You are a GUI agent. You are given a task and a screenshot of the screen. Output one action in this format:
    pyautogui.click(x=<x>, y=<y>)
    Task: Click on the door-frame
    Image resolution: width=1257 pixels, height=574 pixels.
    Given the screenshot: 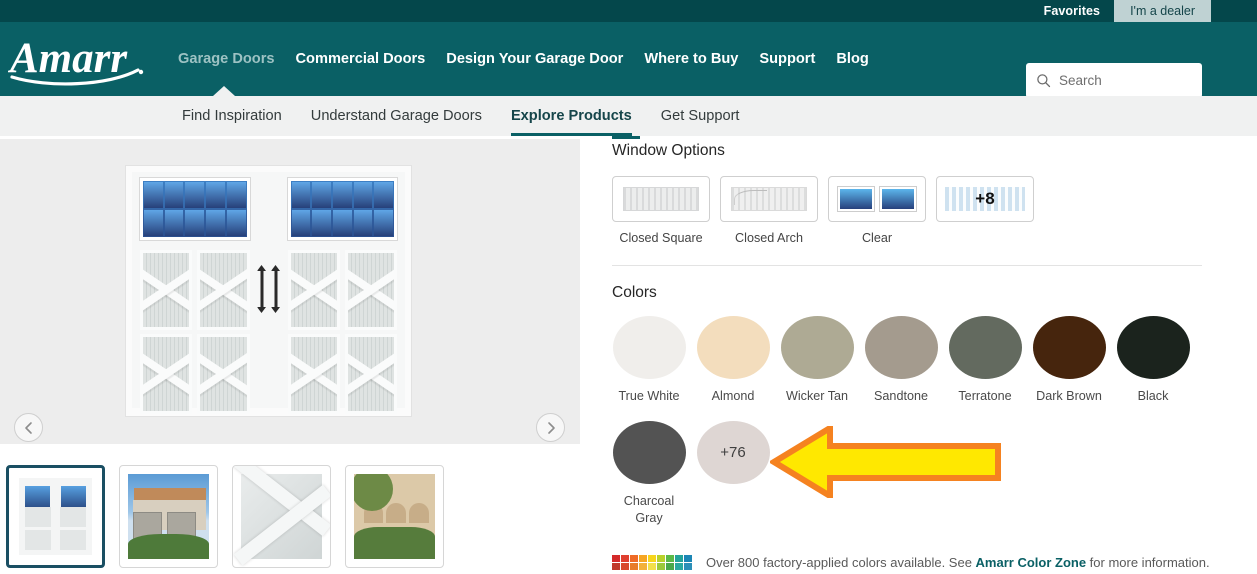 What is the action you would take?
    pyautogui.click(x=268, y=293)
    